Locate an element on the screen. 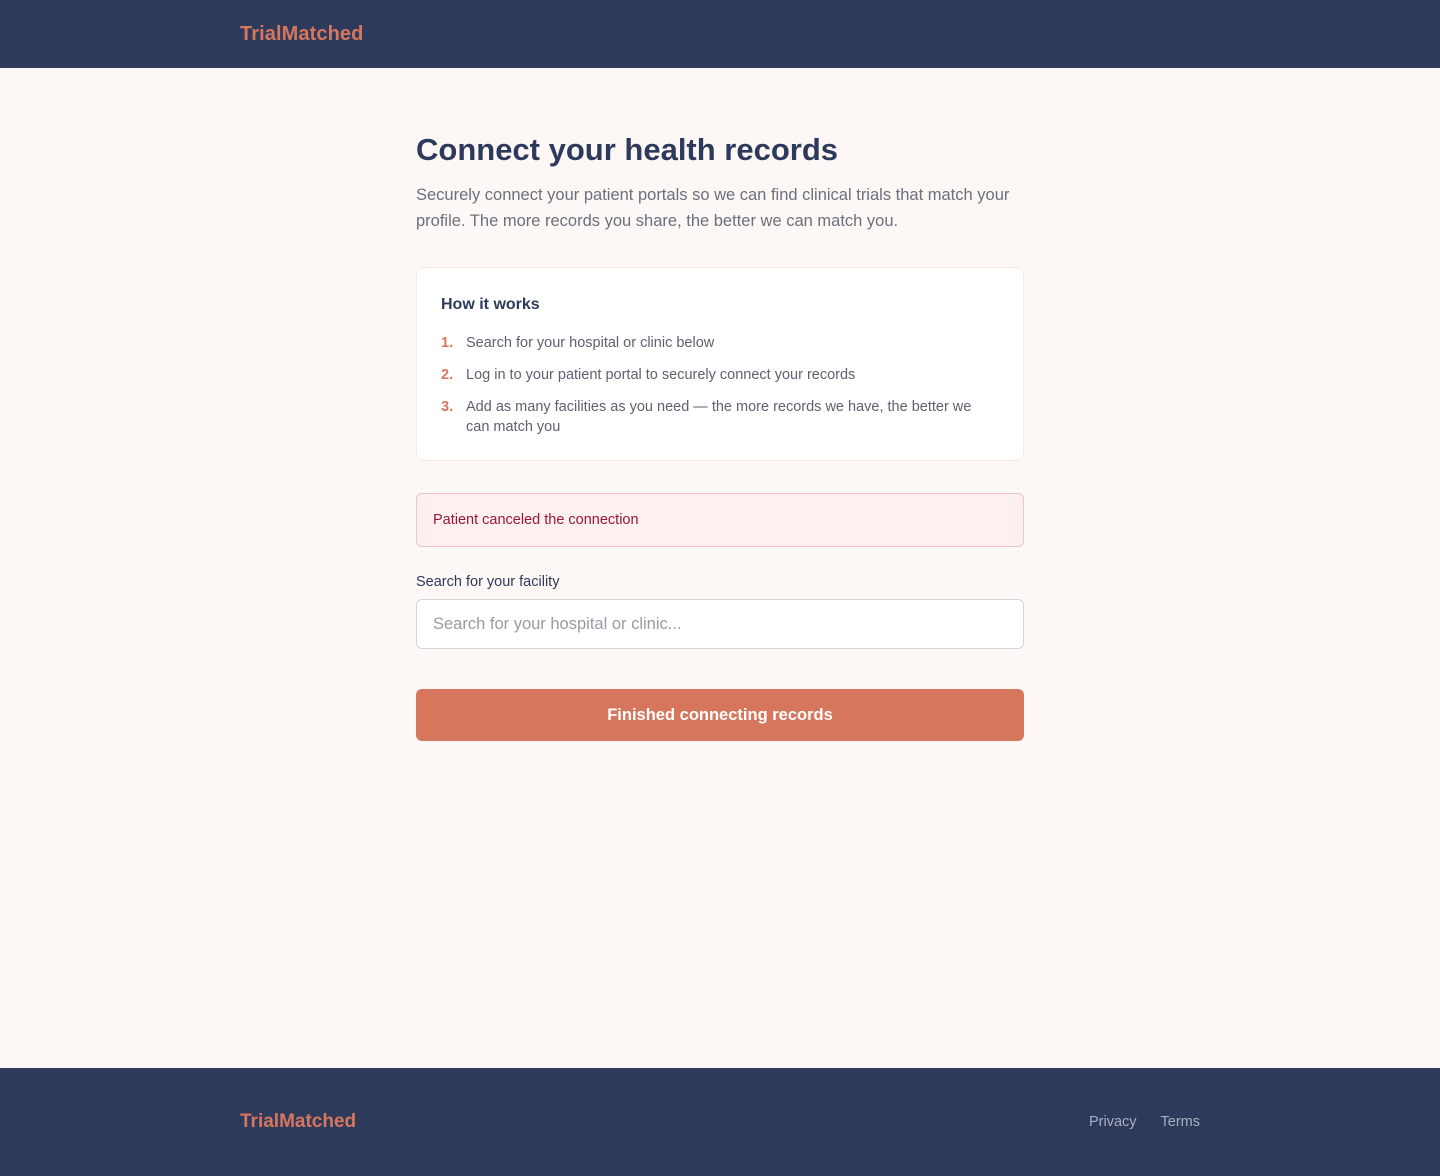 Image resolution: width=1440 pixels, height=1176 pixels. site-footer: TrialMatched Privacy Terms is located at coordinates (720, 1122).